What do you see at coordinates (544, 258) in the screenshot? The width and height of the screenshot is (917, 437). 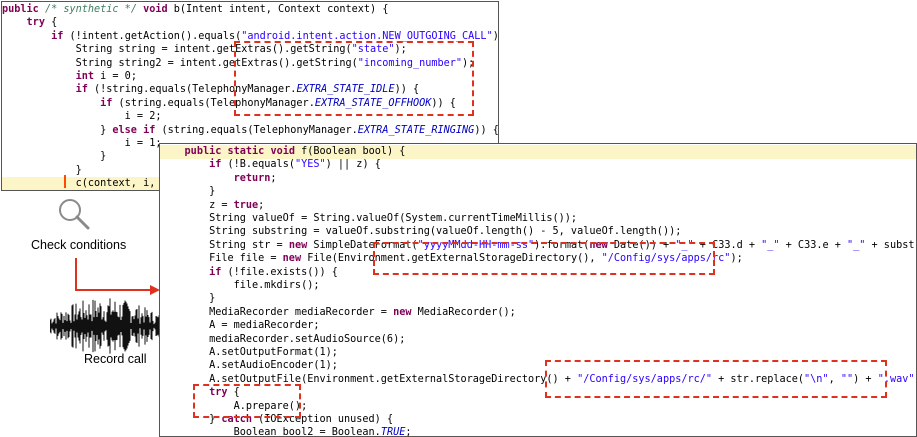 I see `highlight-directory-box` at bounding box center [544, 258].